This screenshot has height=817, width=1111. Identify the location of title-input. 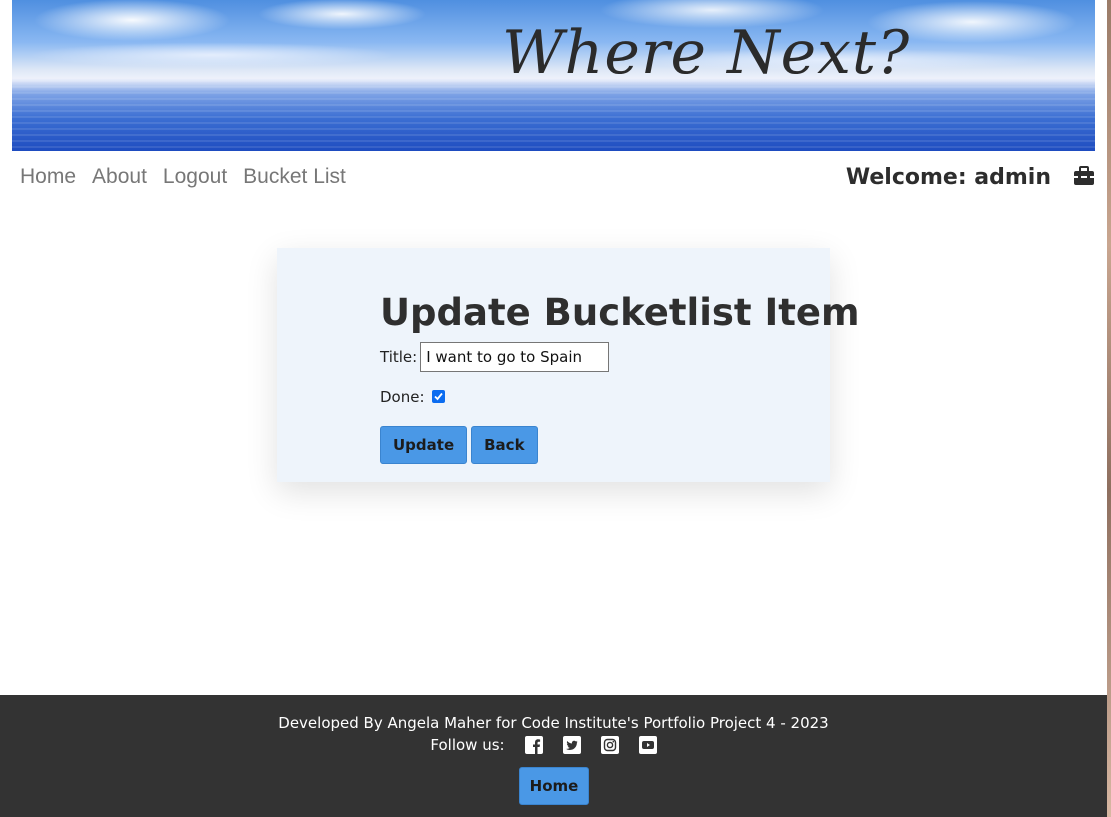
(515, 357).